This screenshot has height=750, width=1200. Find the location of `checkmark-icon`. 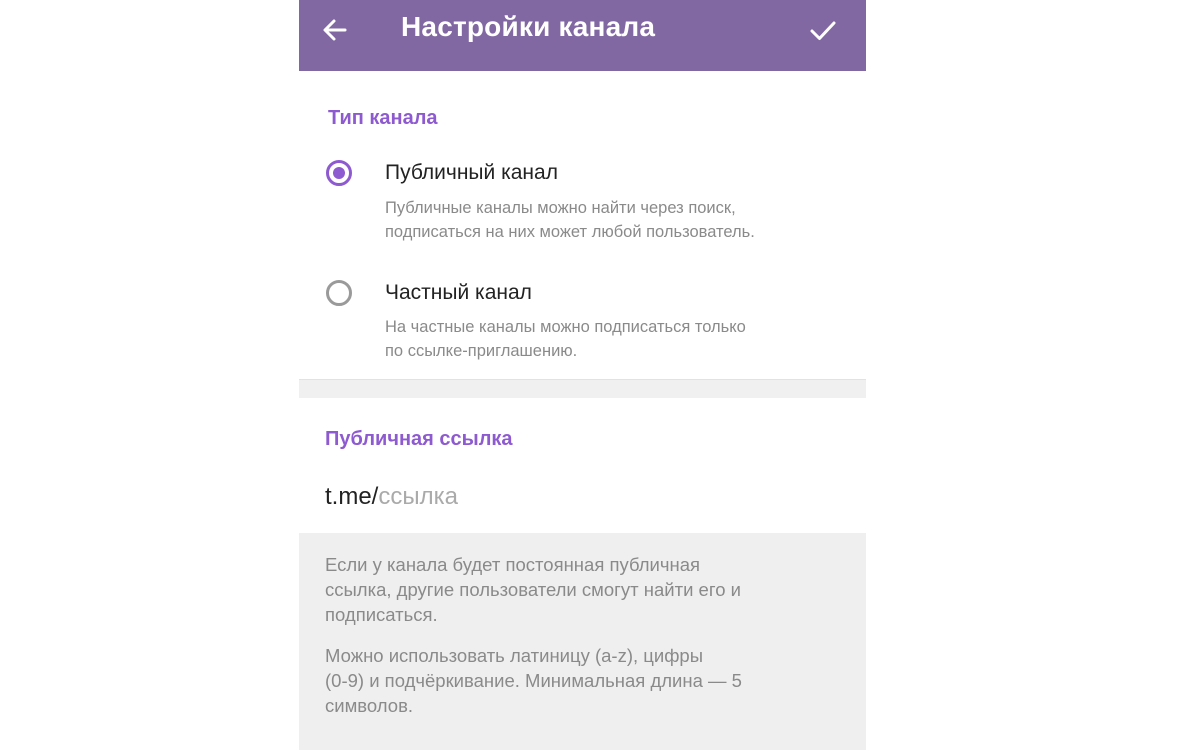

checkmark-icon is located at coordinates (823, 30).